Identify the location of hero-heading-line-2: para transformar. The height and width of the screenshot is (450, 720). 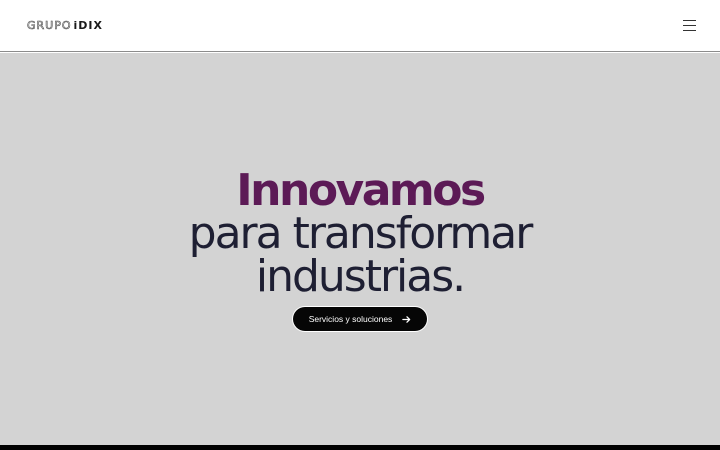
(361, 233).